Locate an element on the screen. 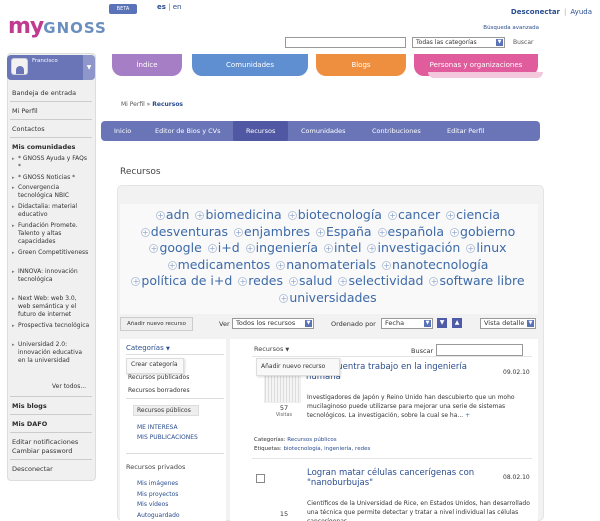 The image size is (600, 521). tag-item: + google is located at coordinates (175, 247).